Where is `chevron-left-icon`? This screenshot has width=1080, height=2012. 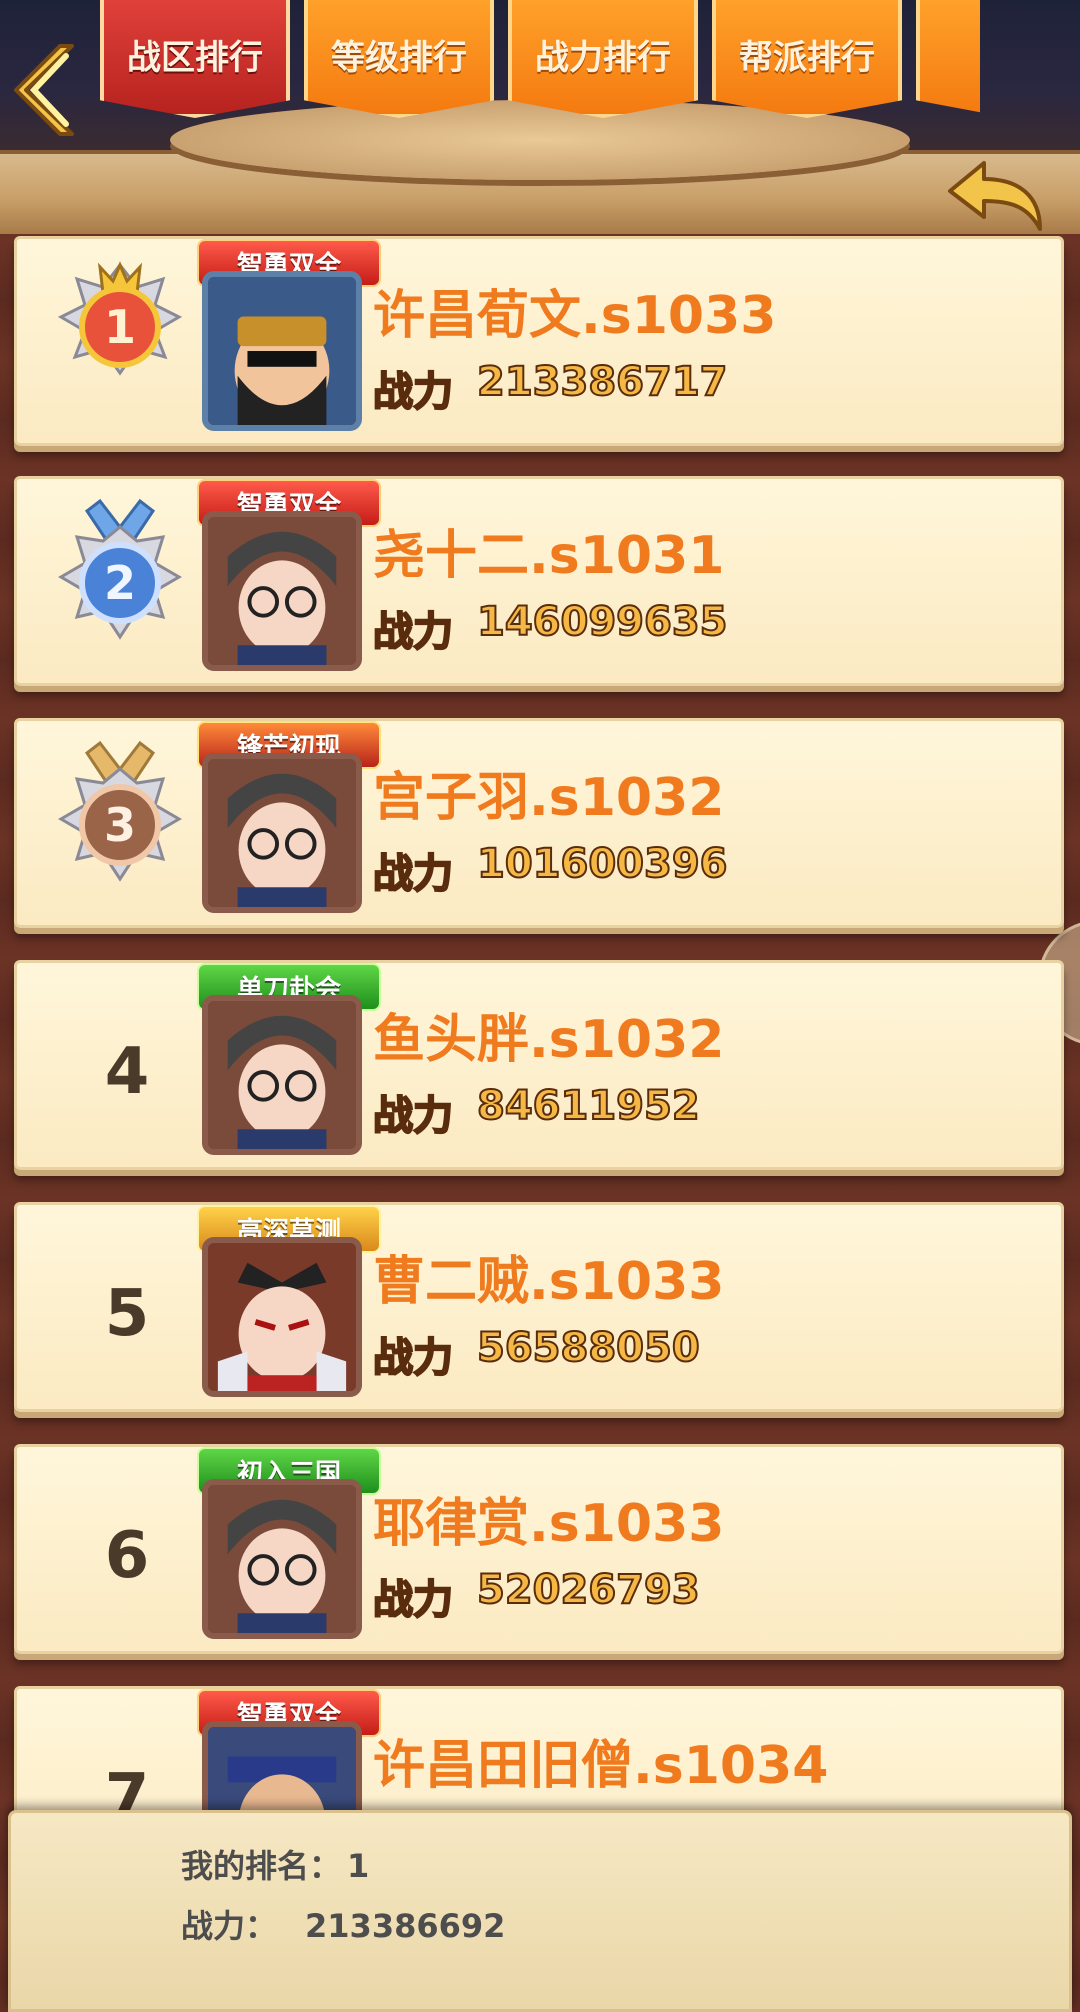
chevron-left-icon is located at coordinates (44, 90).